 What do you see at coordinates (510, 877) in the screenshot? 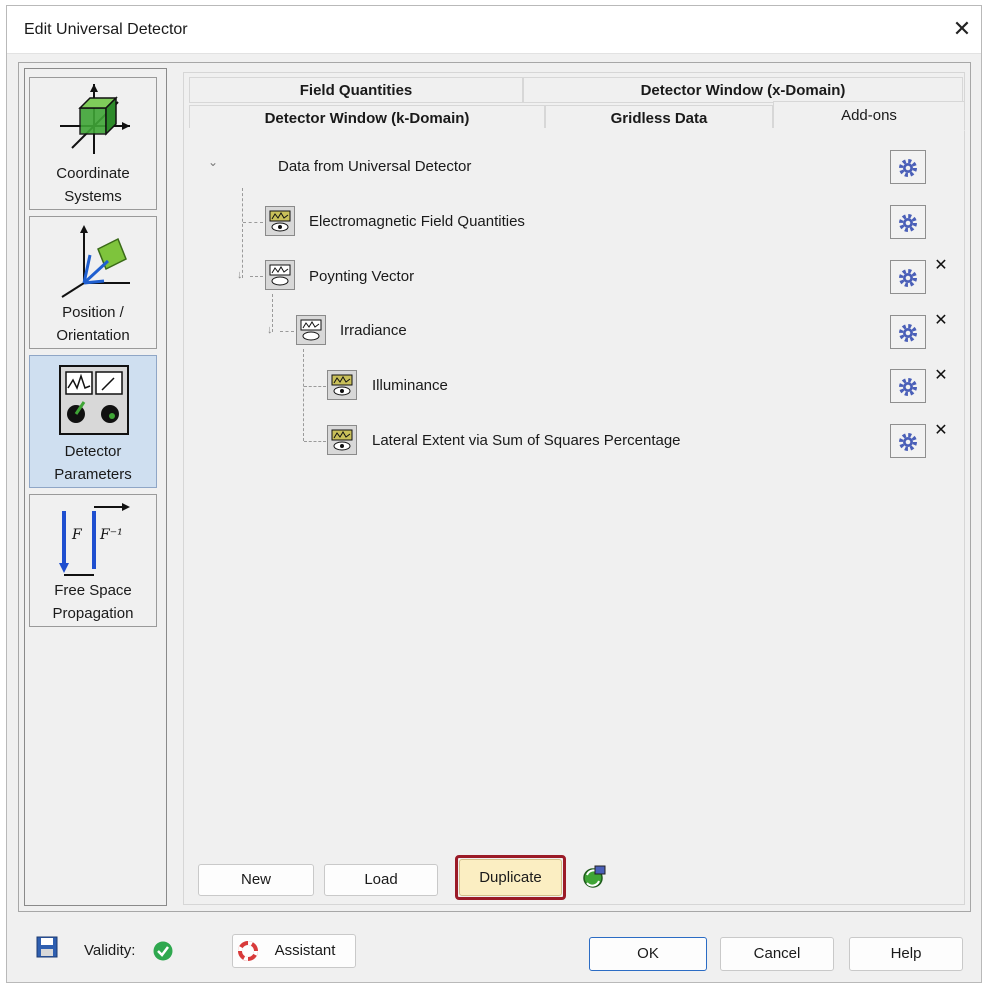
I see `duplicate-button: Duplicate` at bounding box center [510, 877].